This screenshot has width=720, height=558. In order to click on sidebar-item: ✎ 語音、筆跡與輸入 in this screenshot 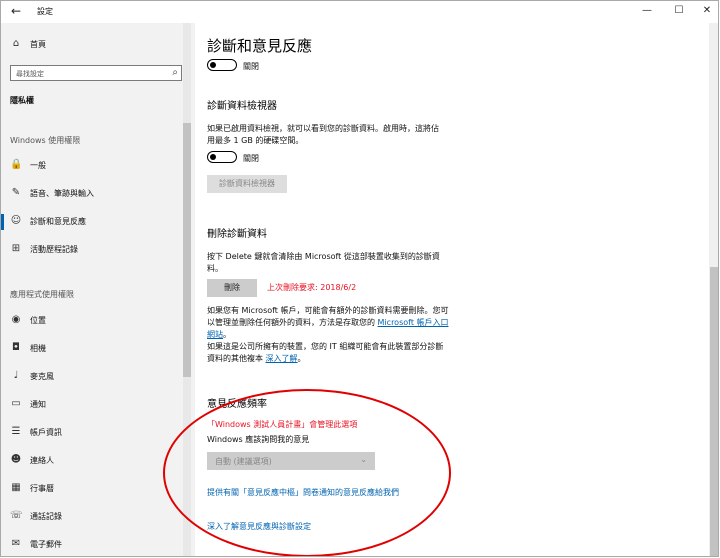, I will do `click(91, 194)`.